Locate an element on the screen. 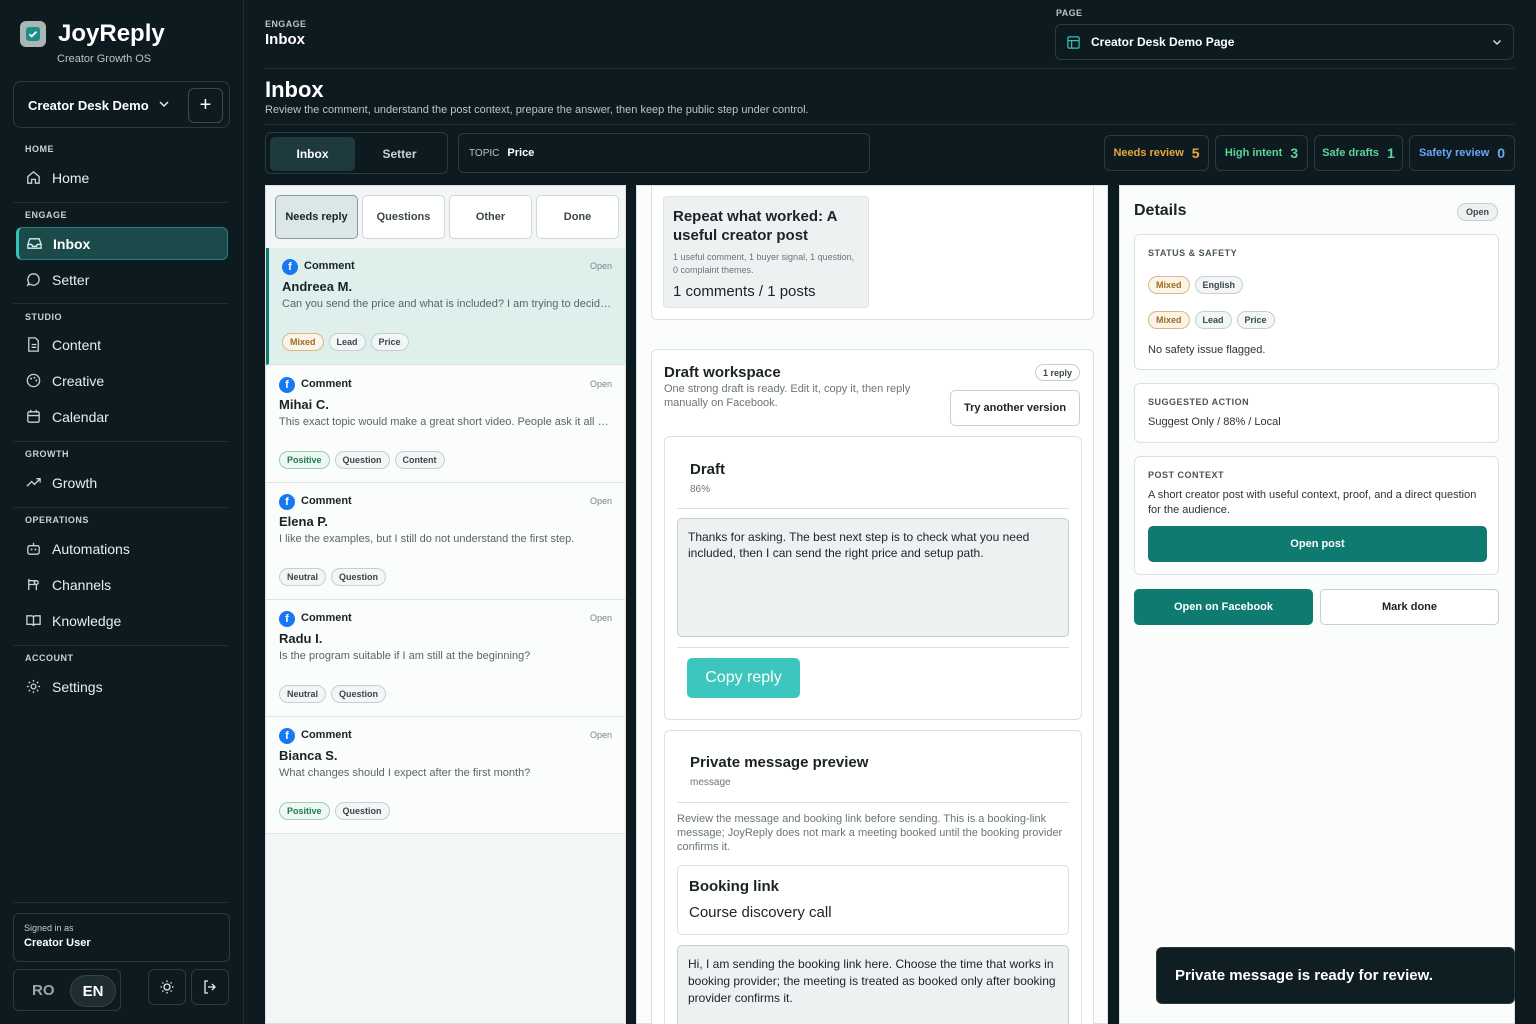 This screenshot has width=1536, height=1024. sidebar-item-growth: Growth is located at coordinates (122, 482).